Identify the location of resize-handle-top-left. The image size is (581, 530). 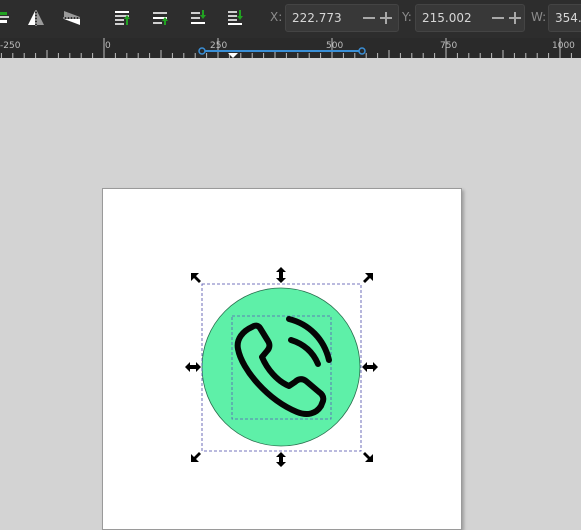
(196, 278).